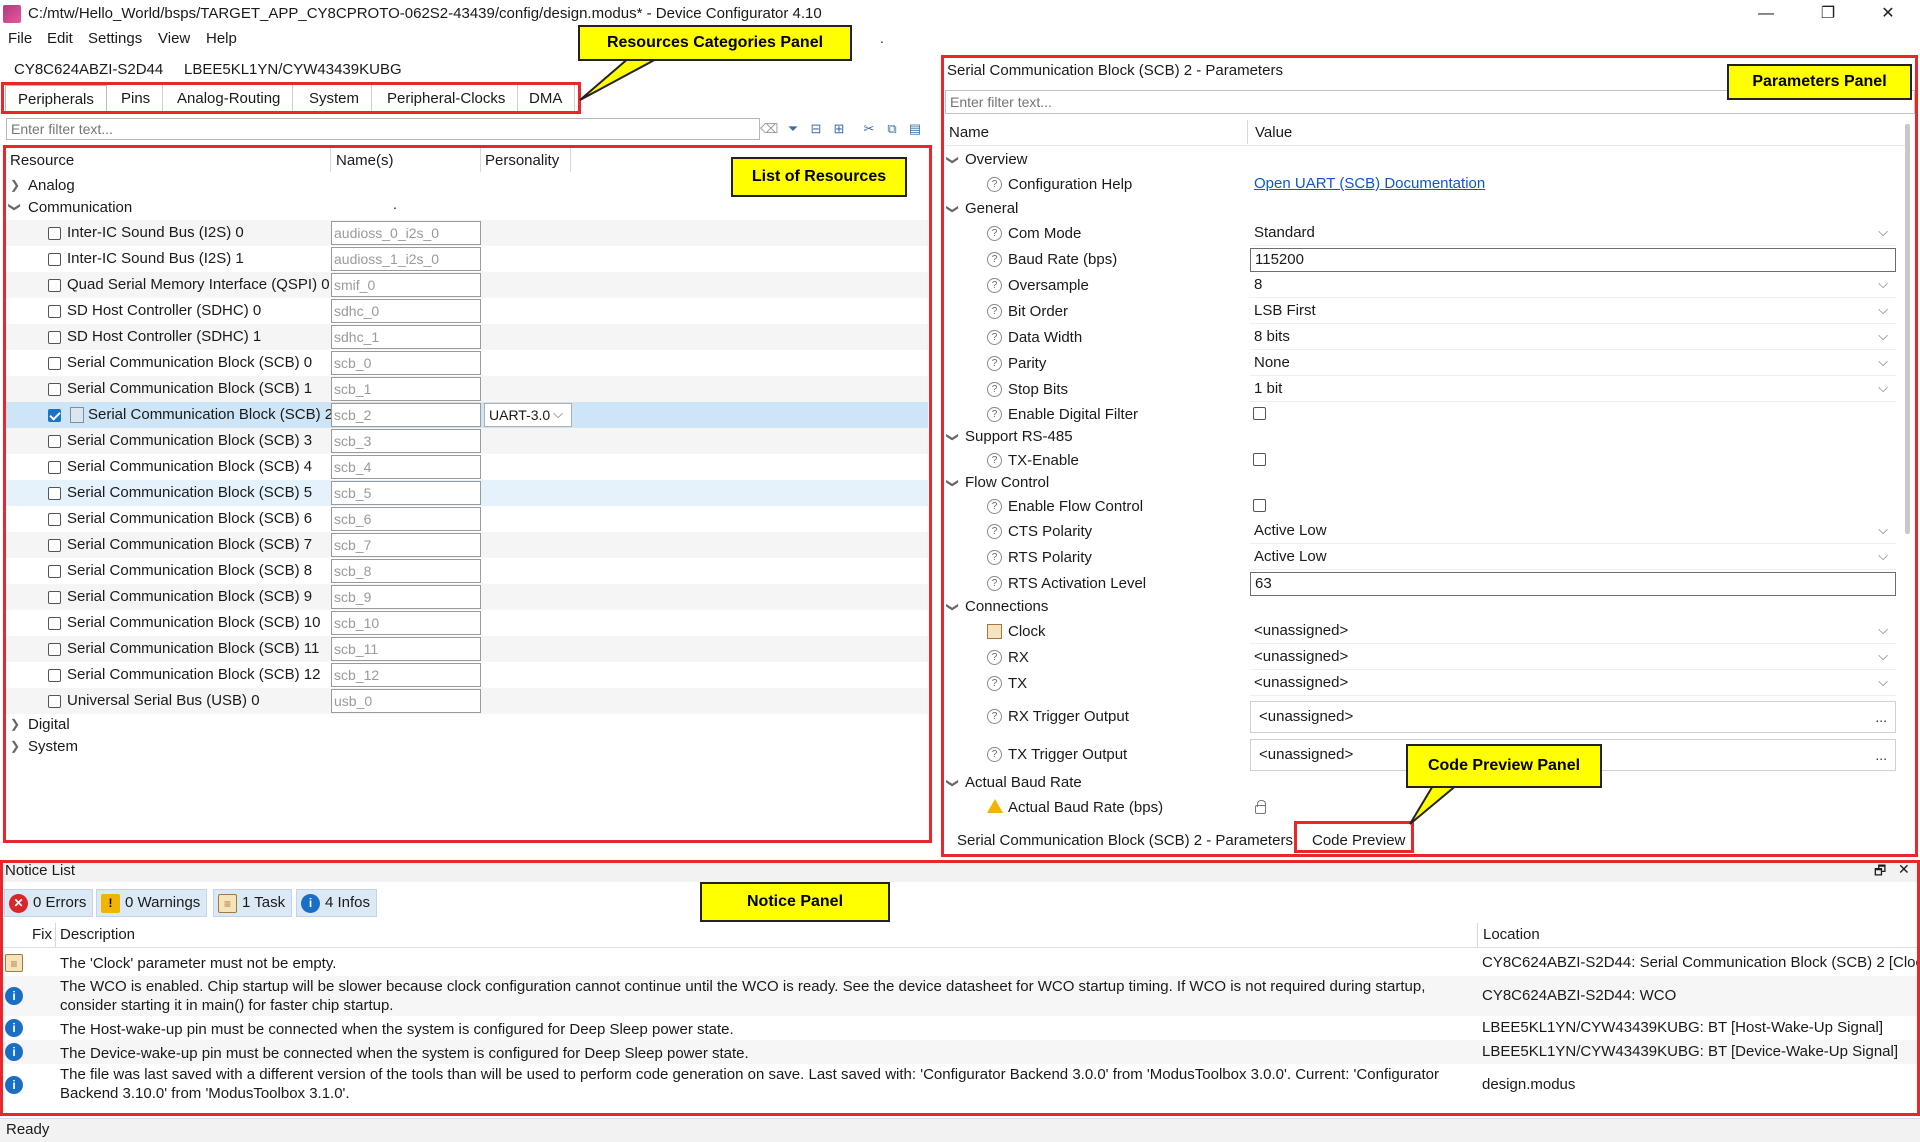 The image size is (1920, 1142). What do you see at coordinates (60, 38) in the screenshot?
I see `menu-edit: Edit` at bounding box center [60, 38].